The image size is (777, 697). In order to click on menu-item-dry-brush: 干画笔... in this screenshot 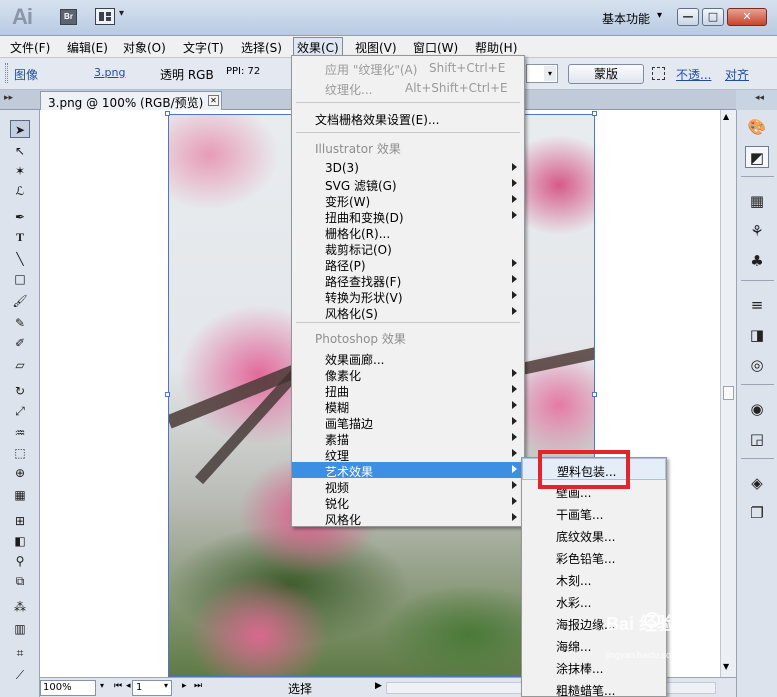, I will do `click(594, 513)`.